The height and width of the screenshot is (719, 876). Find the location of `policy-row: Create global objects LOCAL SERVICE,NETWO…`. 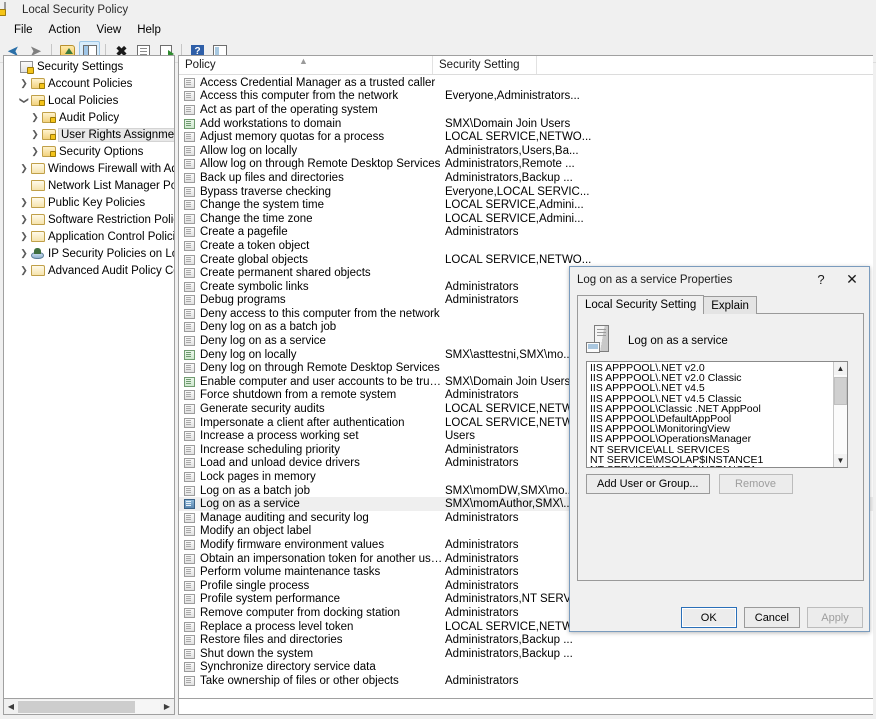

policy-row: Create global objects LOCAL SERVICE,NETWO… is located at coordinates (526, 260).